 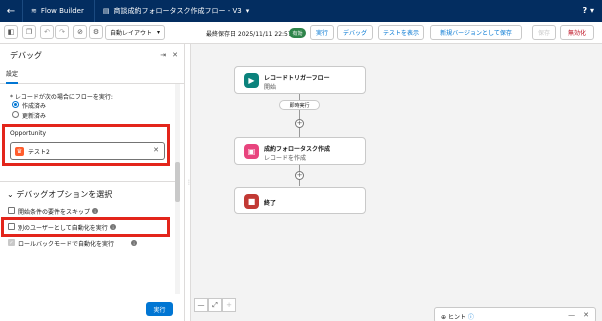 What do you see at coordinates (61, 97) in the screenshot?
I see `trigger-question-label: * レコードが次の場合にフローを実行:` at bounding box center [61, 97].